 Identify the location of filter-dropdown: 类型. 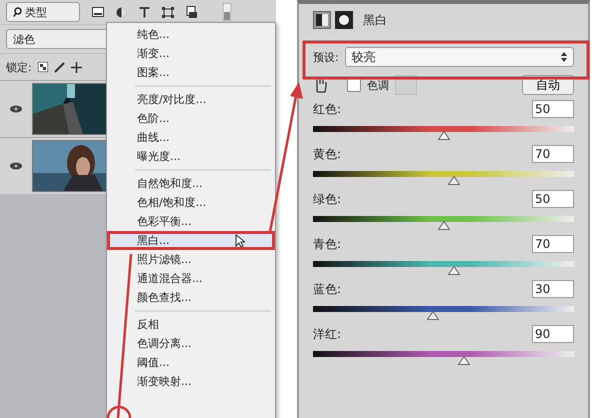
(43, 12).